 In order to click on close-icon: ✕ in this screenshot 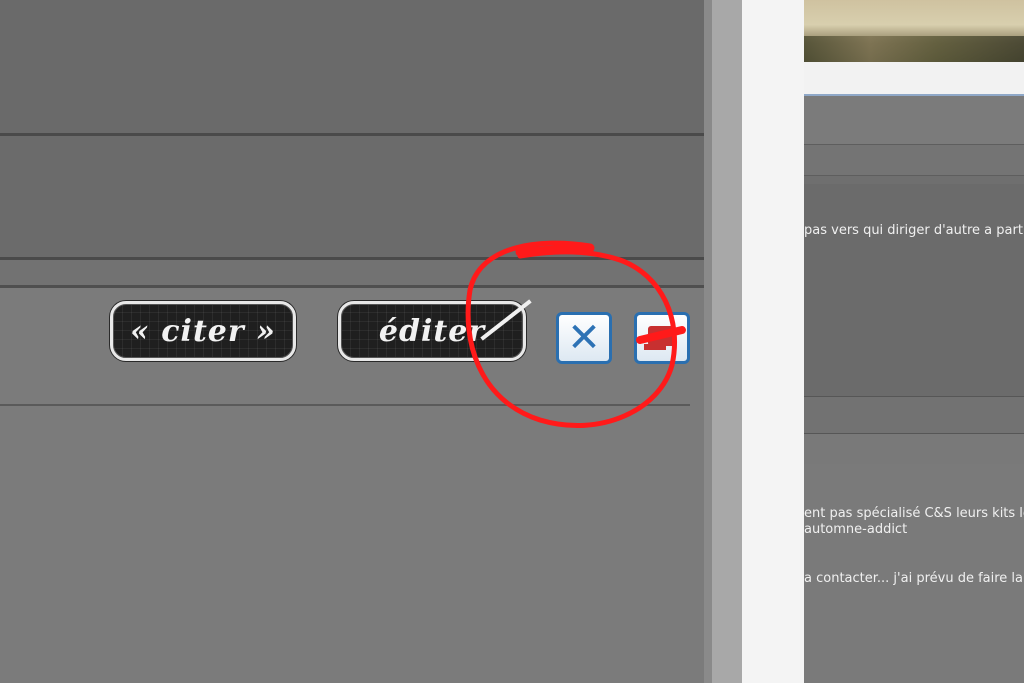, I will do `click(584, 338)`.